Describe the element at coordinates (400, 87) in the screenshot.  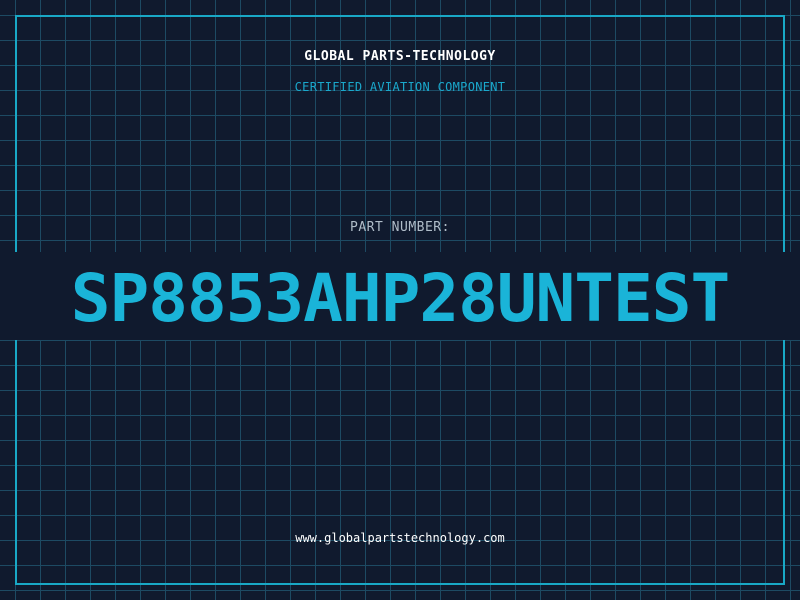
I see `company-tagline: CERTIFIED AVIATION COMPONENT` at that location.